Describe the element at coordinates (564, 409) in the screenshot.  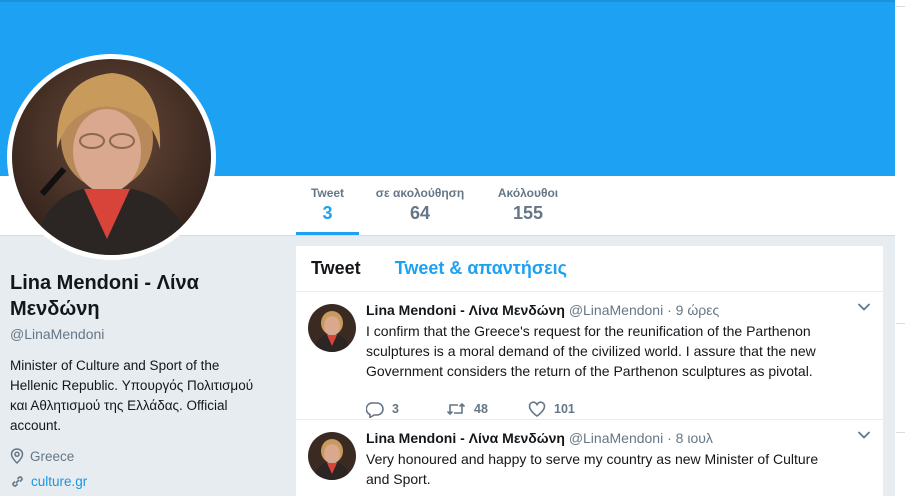
I see `like-count: 101` at that location.